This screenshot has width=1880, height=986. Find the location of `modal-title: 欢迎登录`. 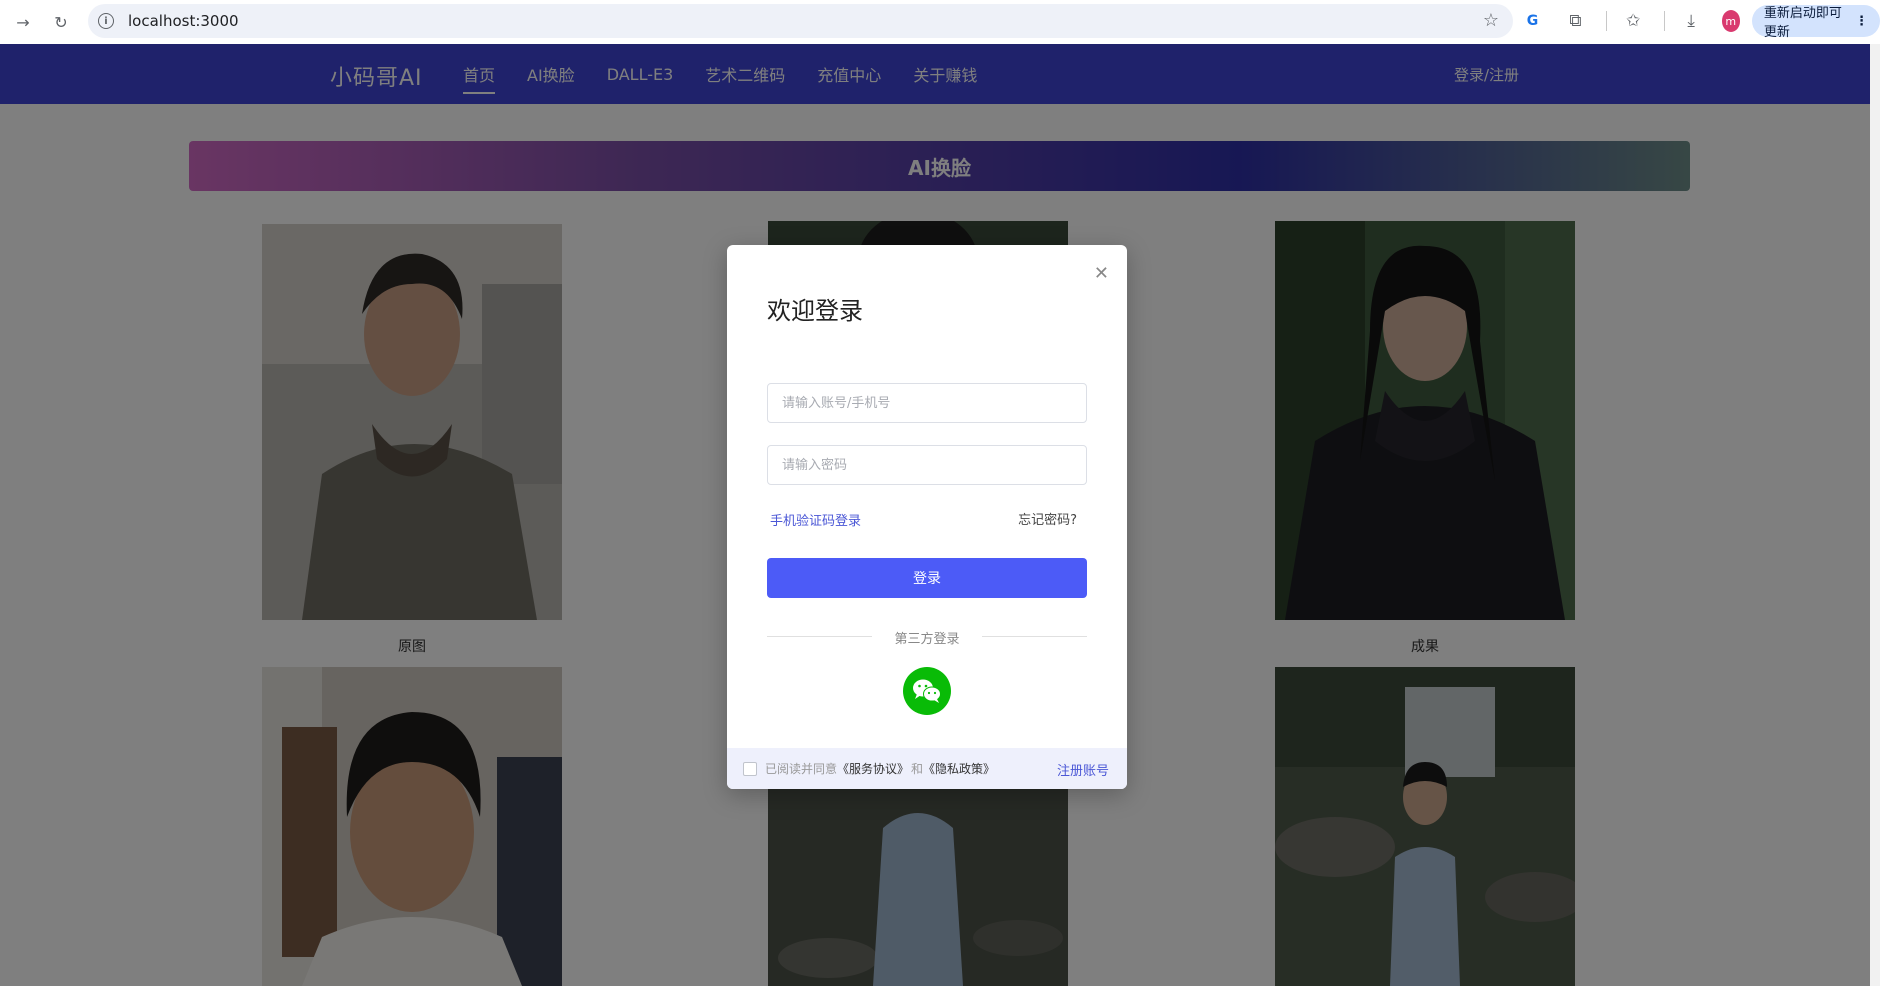

modal-title: 欢迎登录 is located at coordinates (815, 311).